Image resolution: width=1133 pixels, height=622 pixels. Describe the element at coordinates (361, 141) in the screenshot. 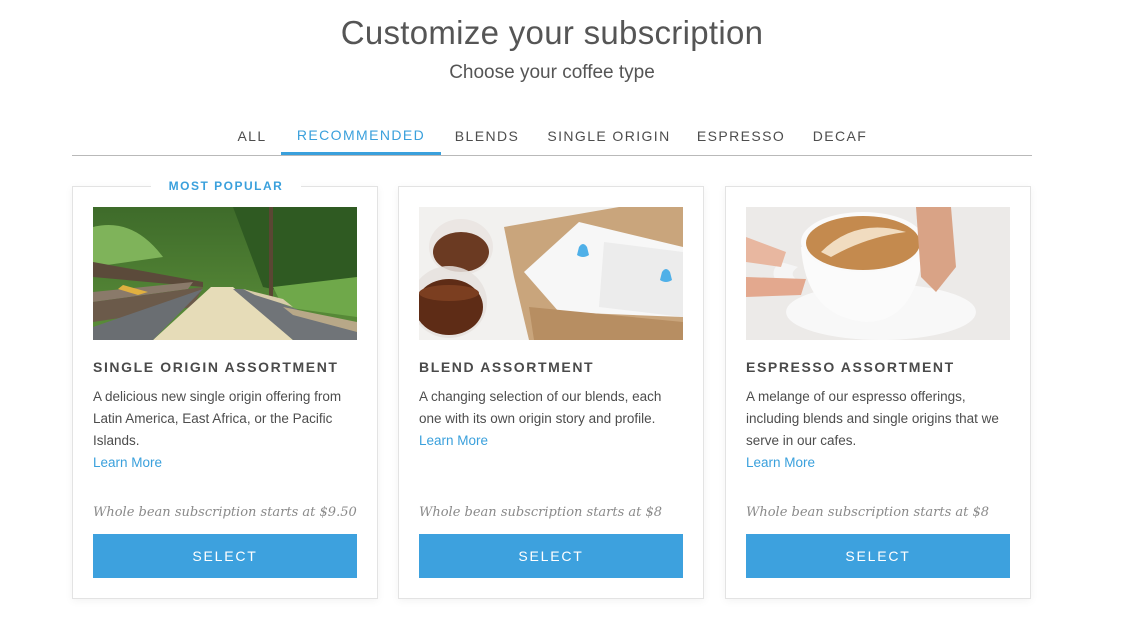

I see `tab-recommended: RECOMMENDED` at that location.